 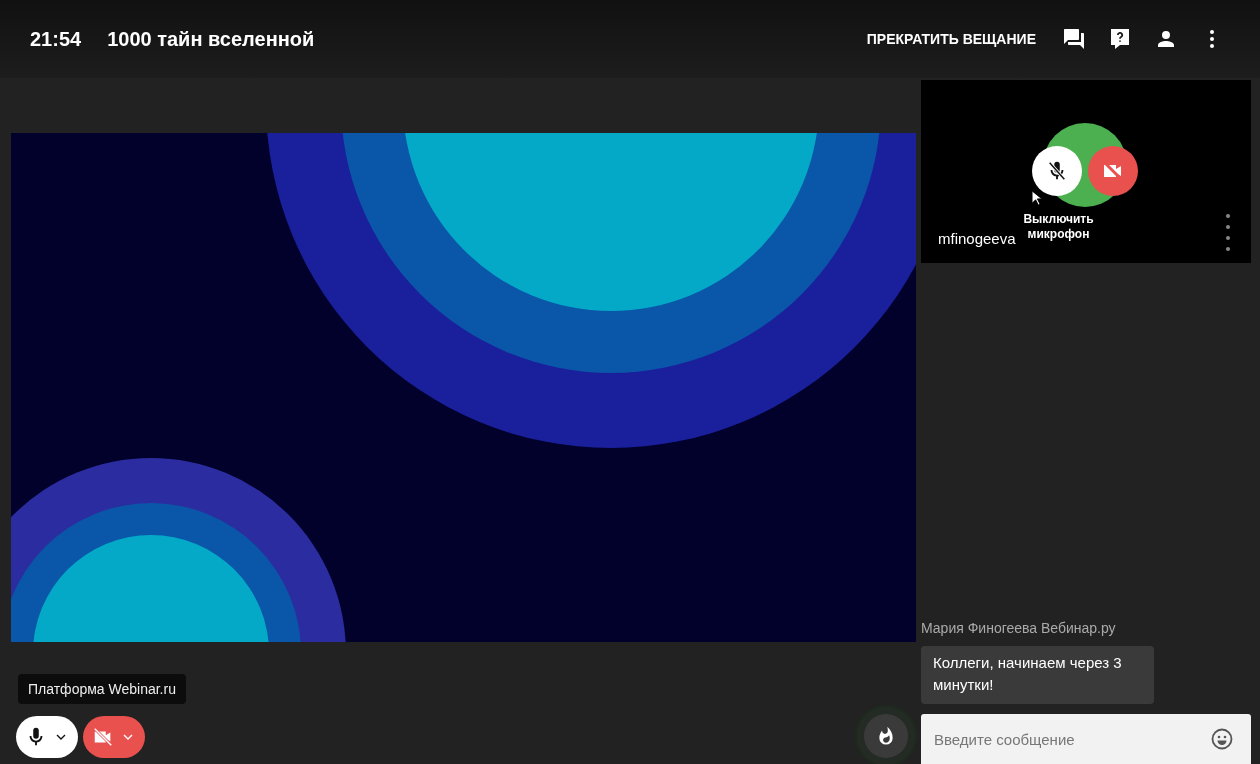 What do you see at coordinates (103, 737) in the screenshot?
I see `camera-icon` at bounding box center [103, 737].